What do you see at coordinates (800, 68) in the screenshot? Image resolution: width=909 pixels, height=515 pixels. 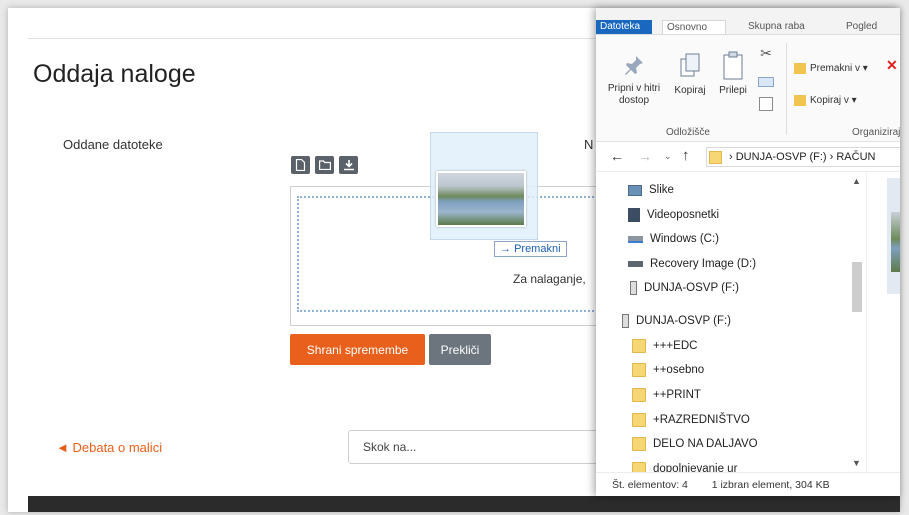 I see `move-to-icon` at bounding box center [800, 68].